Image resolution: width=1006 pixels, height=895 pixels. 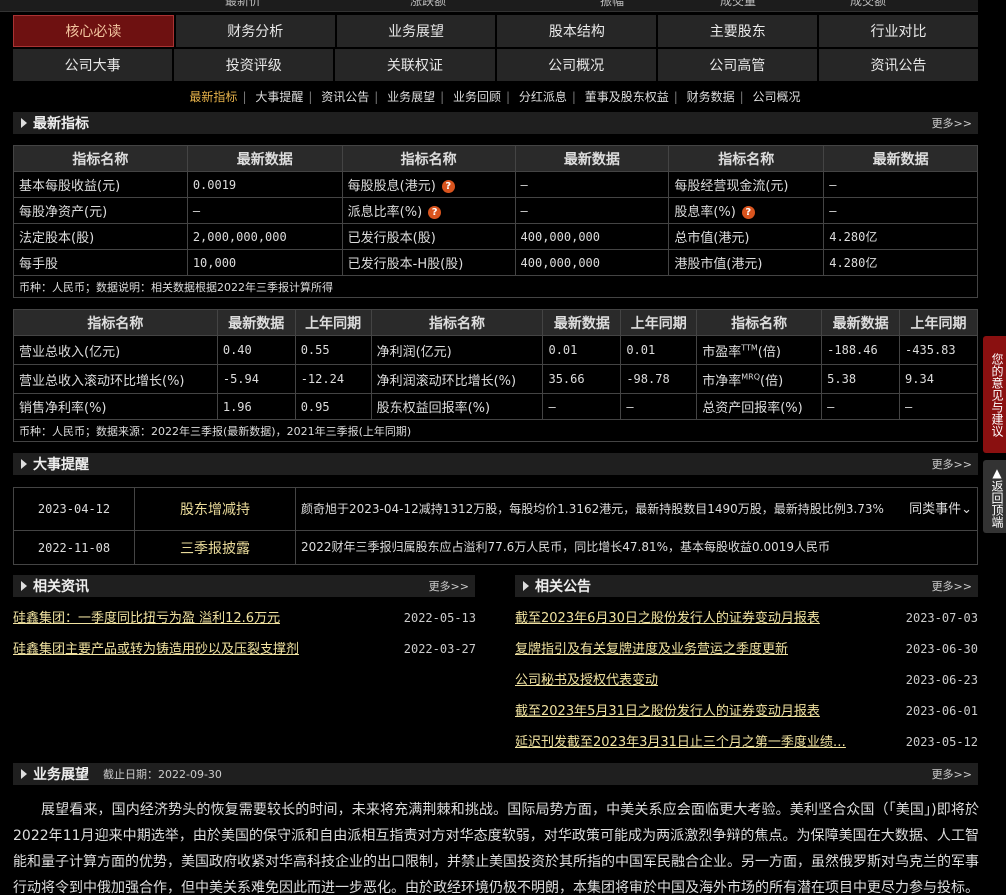 What do you see at coordinates (659, 379) in the screenshot?
I see `cell-value: -98.78` at bounding box center [659, 379].